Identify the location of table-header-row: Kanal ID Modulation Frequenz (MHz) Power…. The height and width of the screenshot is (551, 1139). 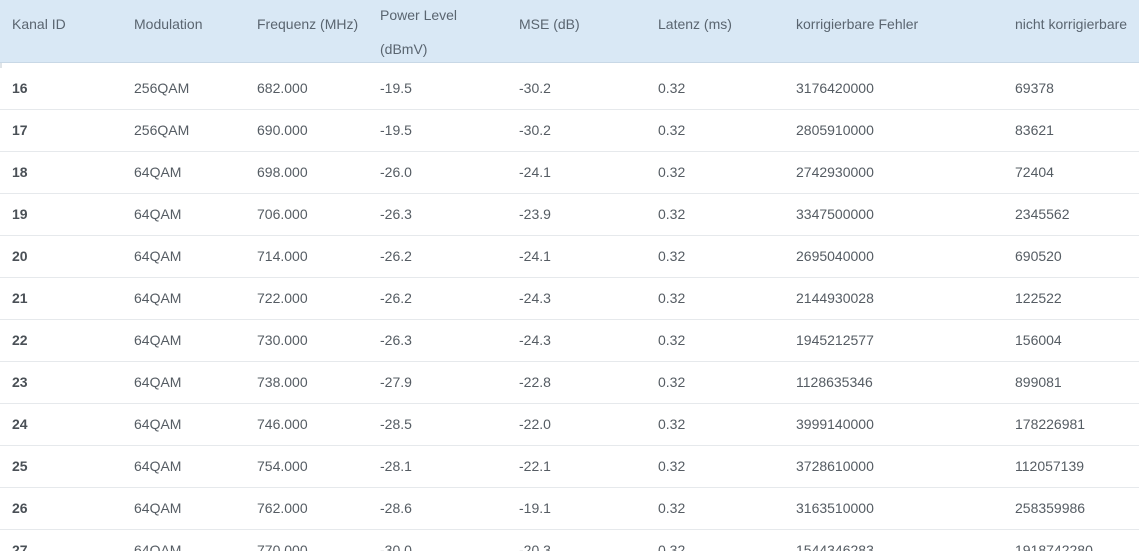
(569, 31).